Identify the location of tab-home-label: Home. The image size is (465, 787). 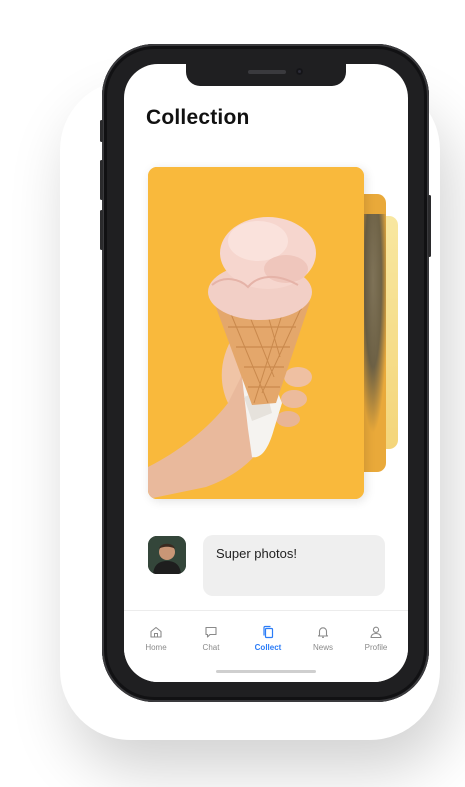
(156, 647).